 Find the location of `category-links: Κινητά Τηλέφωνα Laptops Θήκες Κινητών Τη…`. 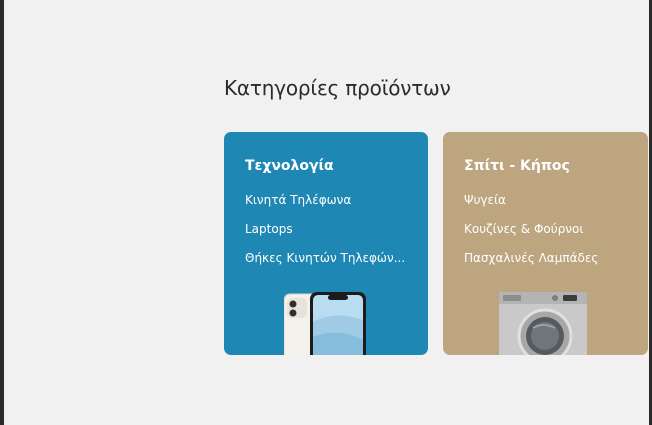

category-links: Κινητά Τηλέφωνα Laptops Θήκες Κινητών Τη… is located at coordinates (325, 235).